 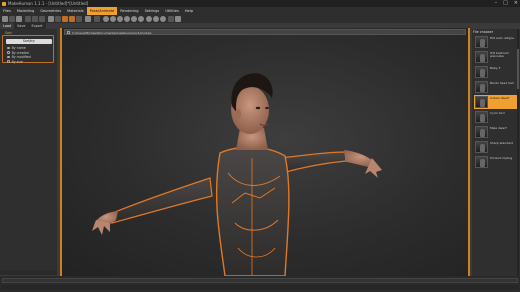 I want to click on file-chooser-title: File chooser, so click(x=483, y=32).